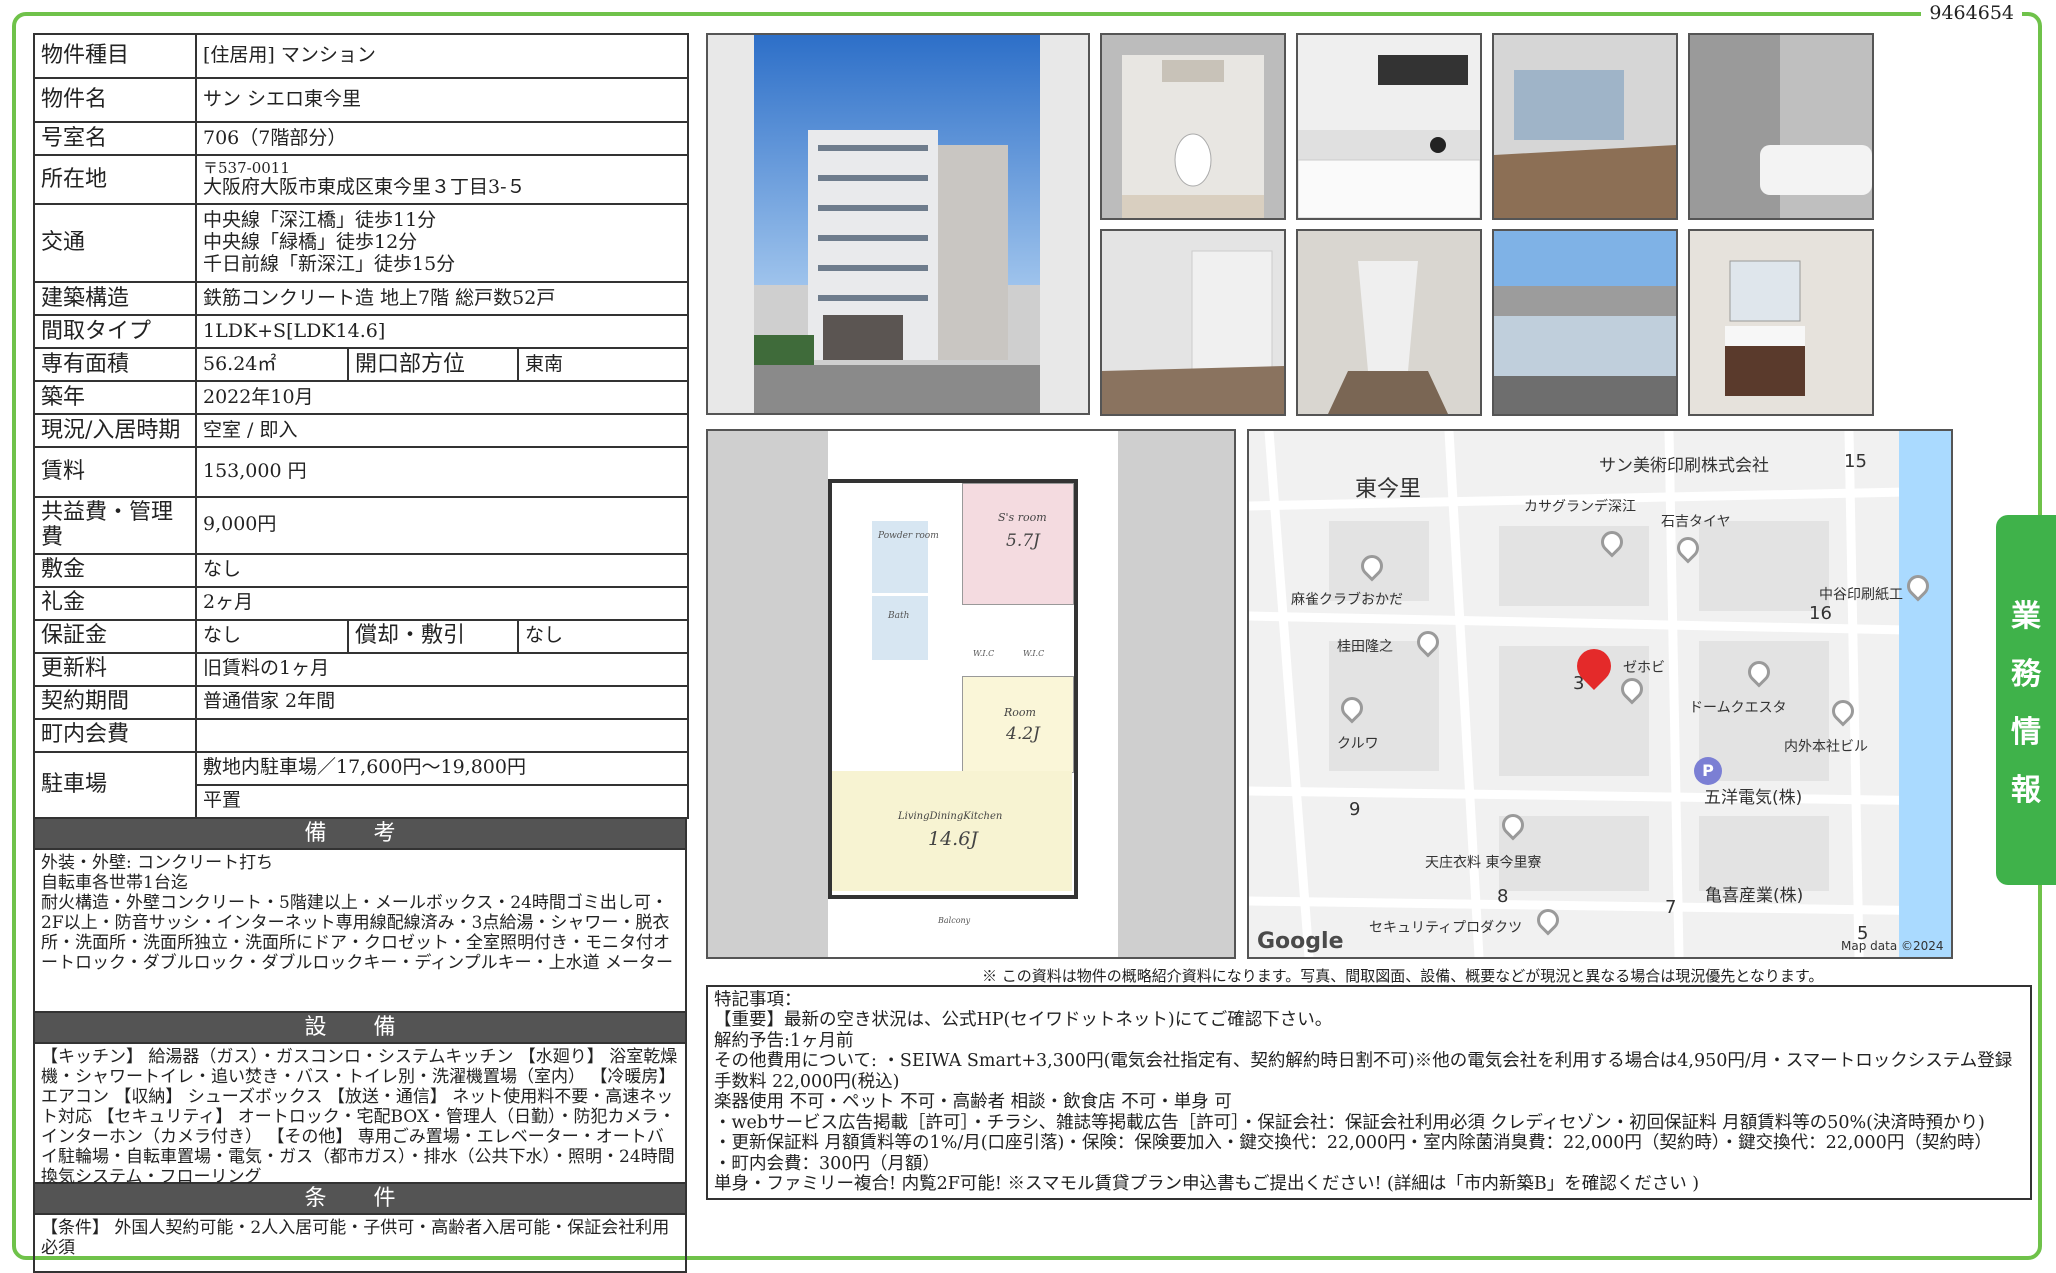 The image size is (2056, 1273). I want to click on map-copyright: Map data ©2024, so click(1892, 946).